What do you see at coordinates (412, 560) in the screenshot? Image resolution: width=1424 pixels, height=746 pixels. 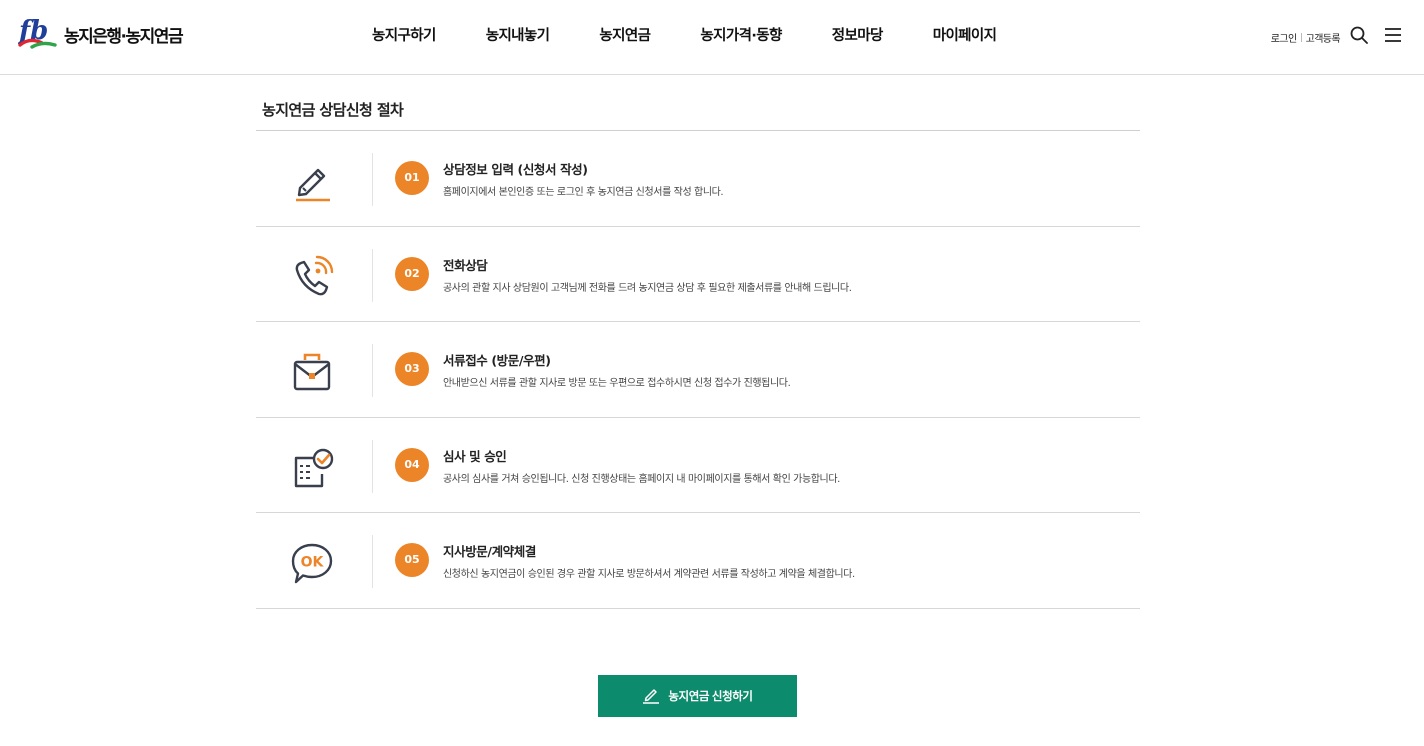 I see `step-number-badge: 05` at bounding box center [412, 560].